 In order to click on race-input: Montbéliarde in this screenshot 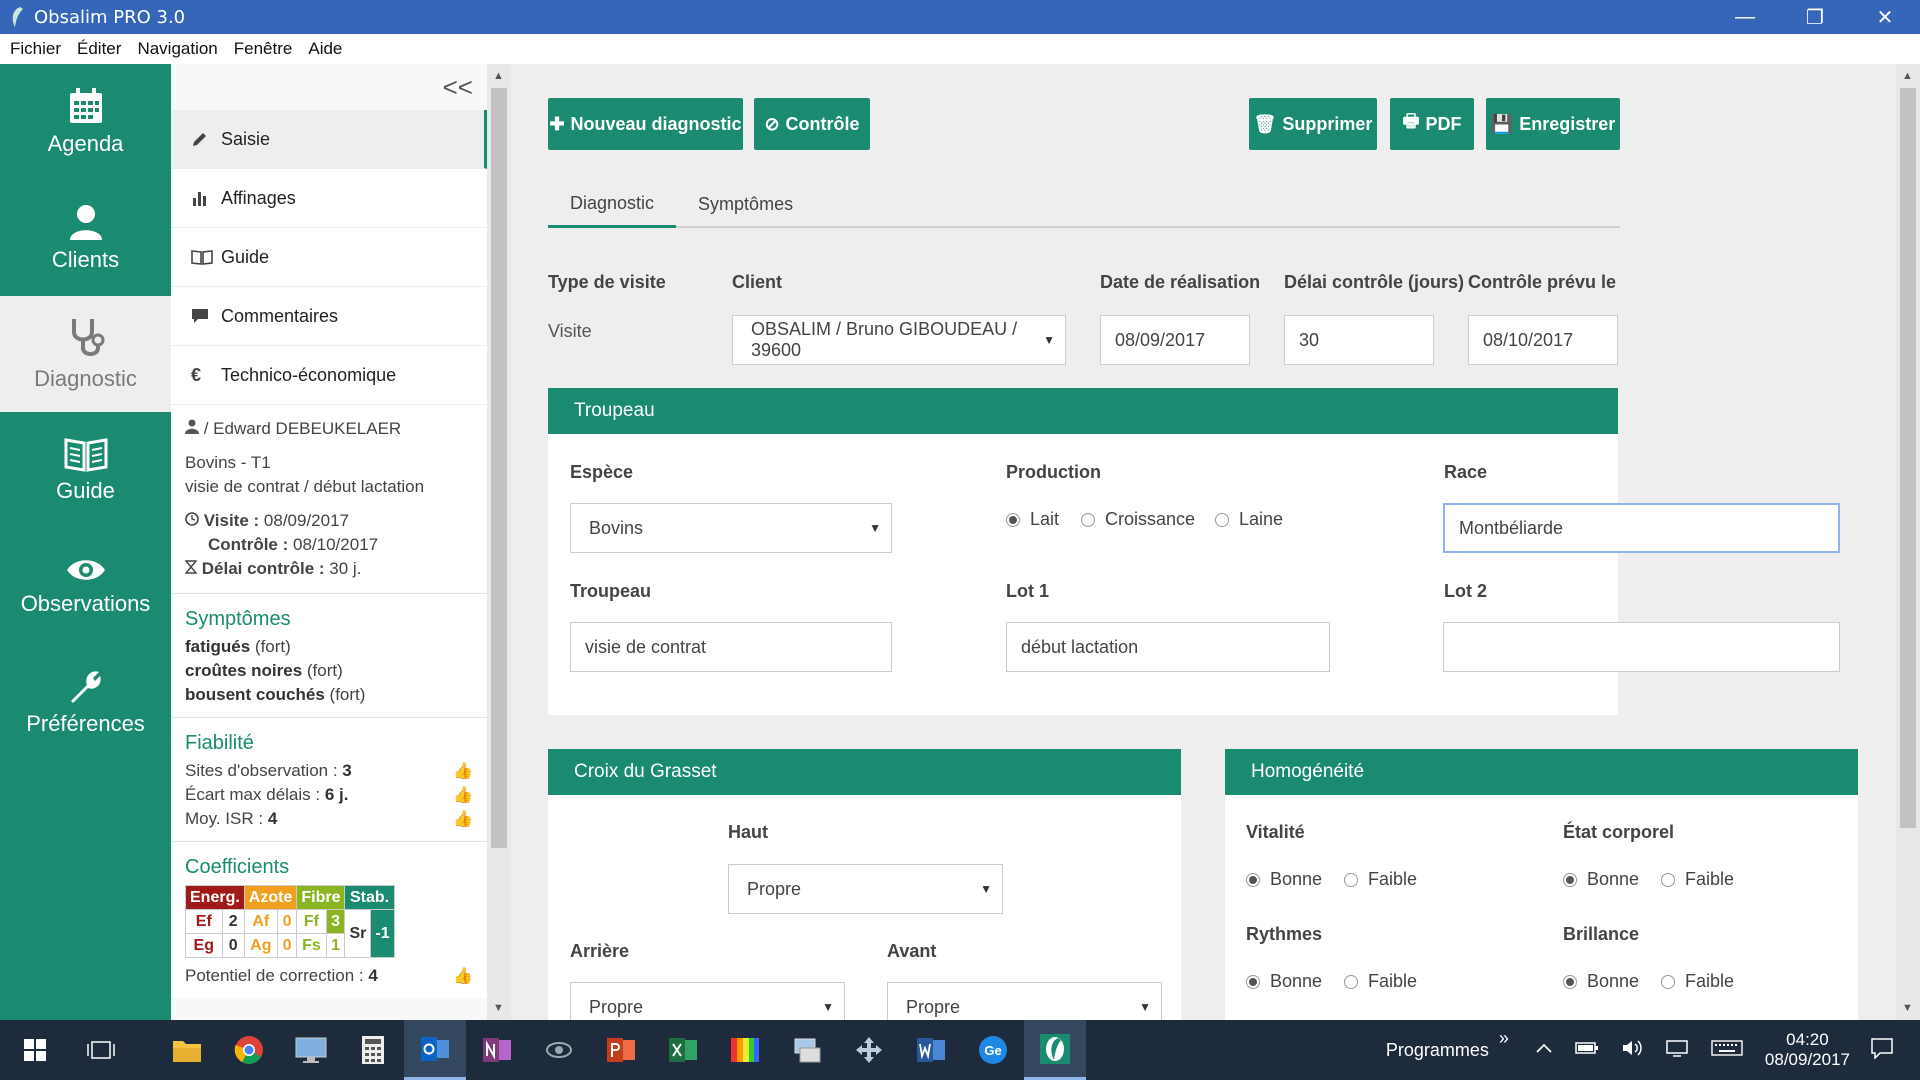, I will do `click(1641, 528)`.